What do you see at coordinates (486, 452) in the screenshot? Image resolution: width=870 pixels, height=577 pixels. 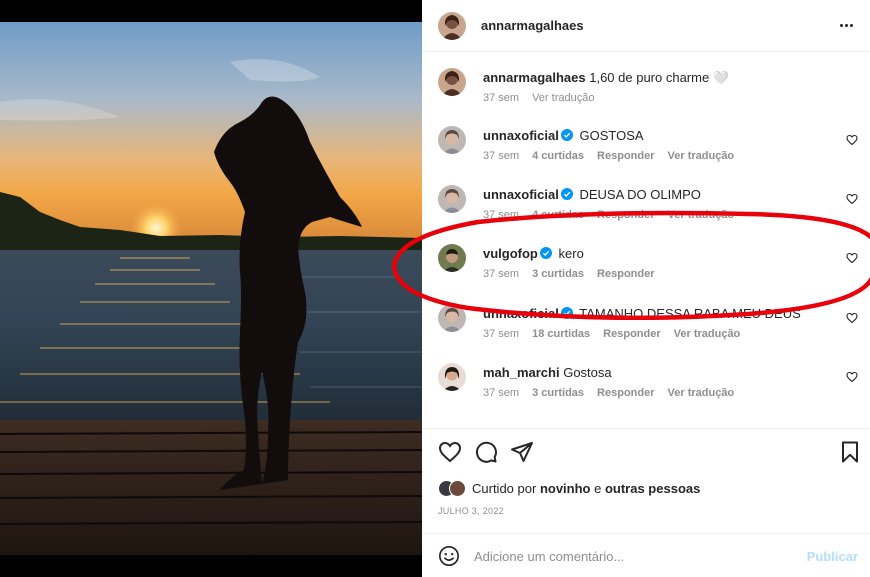 I see `comment-bubble-icon` at bounding box center [486, 452].